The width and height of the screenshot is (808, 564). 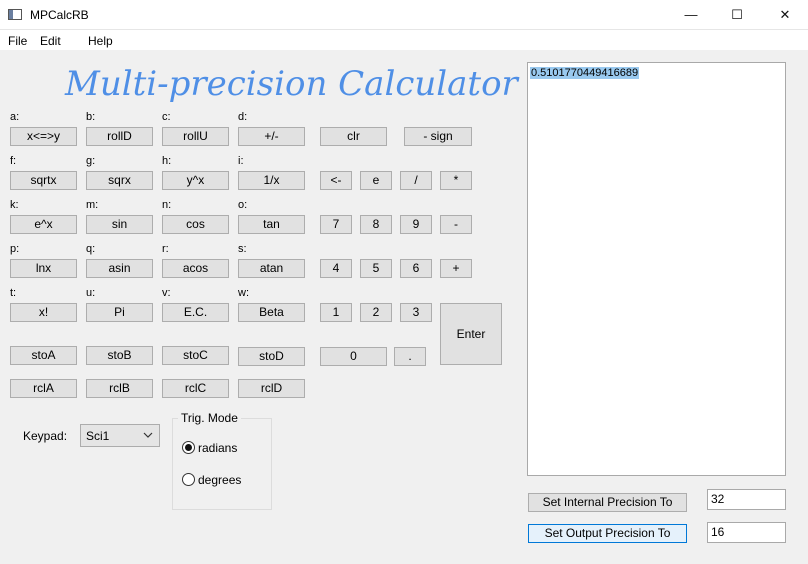 I want to click on recall-b-button: rclB, so click(x=119, y=388).